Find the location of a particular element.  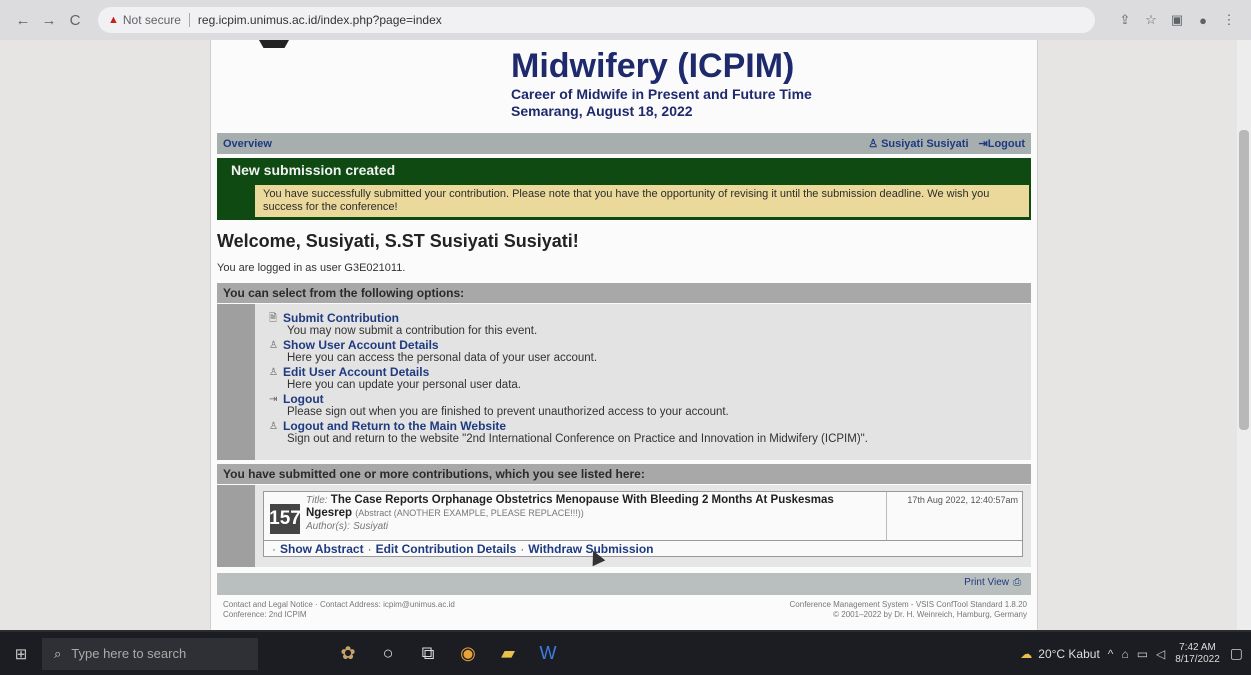

warning-icon: ▲ is located at coordinates (113, 20).